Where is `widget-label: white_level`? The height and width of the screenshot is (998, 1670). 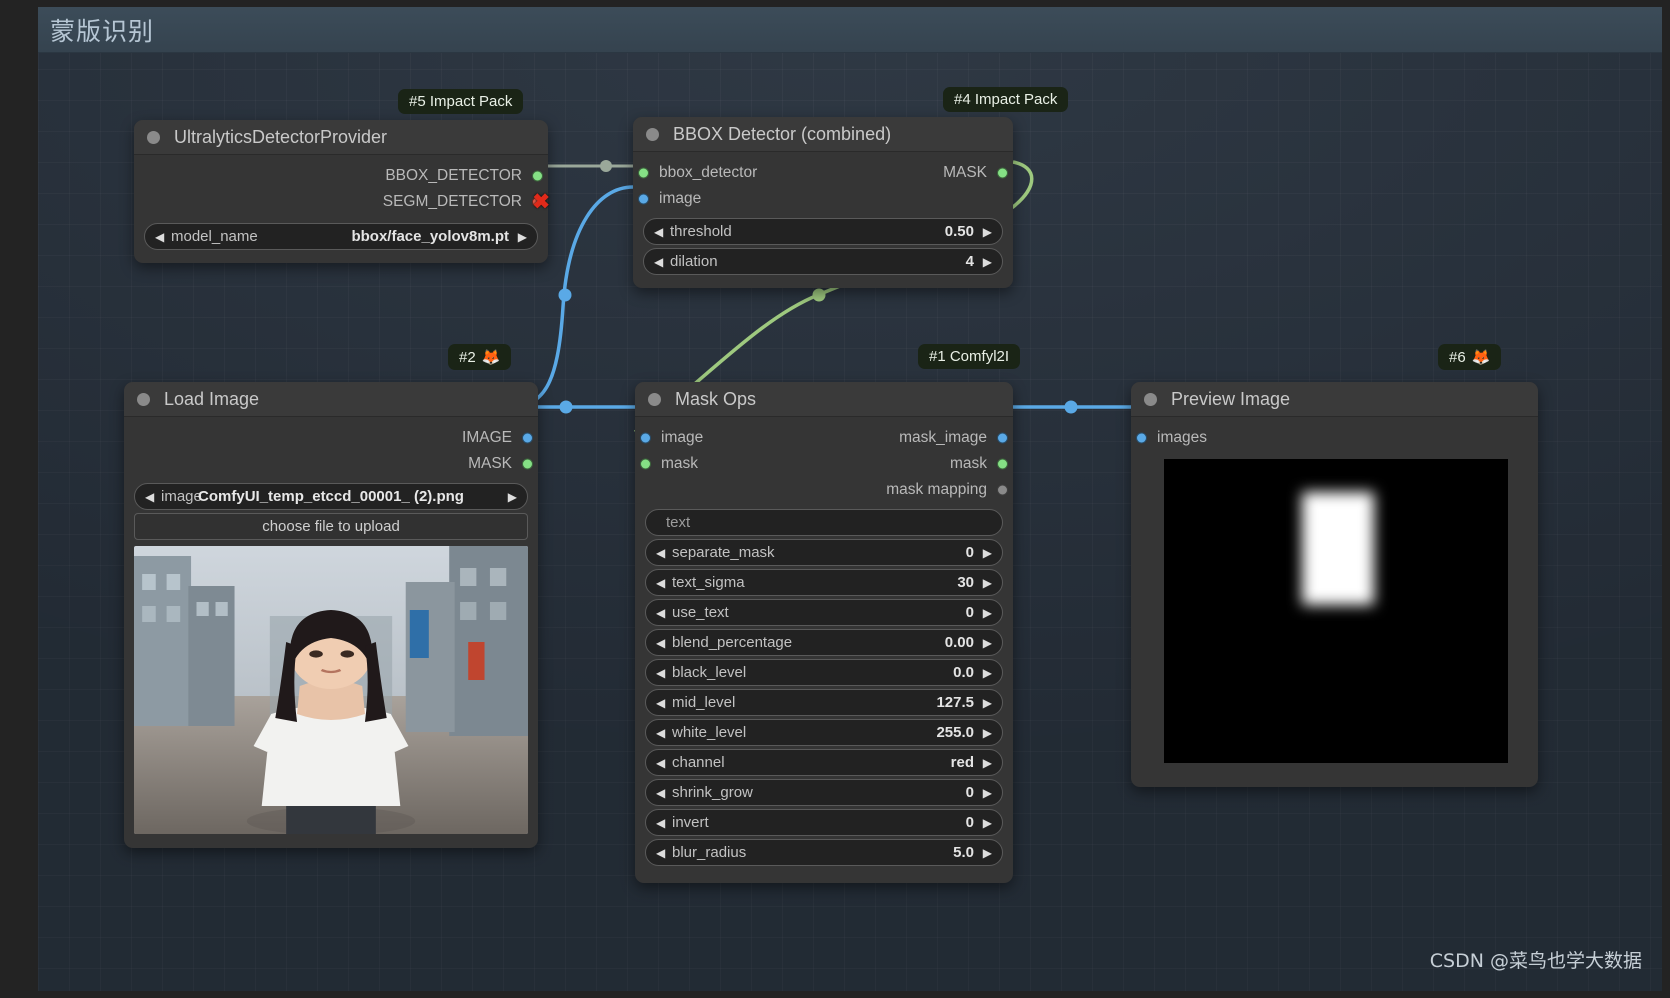 widget-label: white_level is located at coordinates (709, 732).